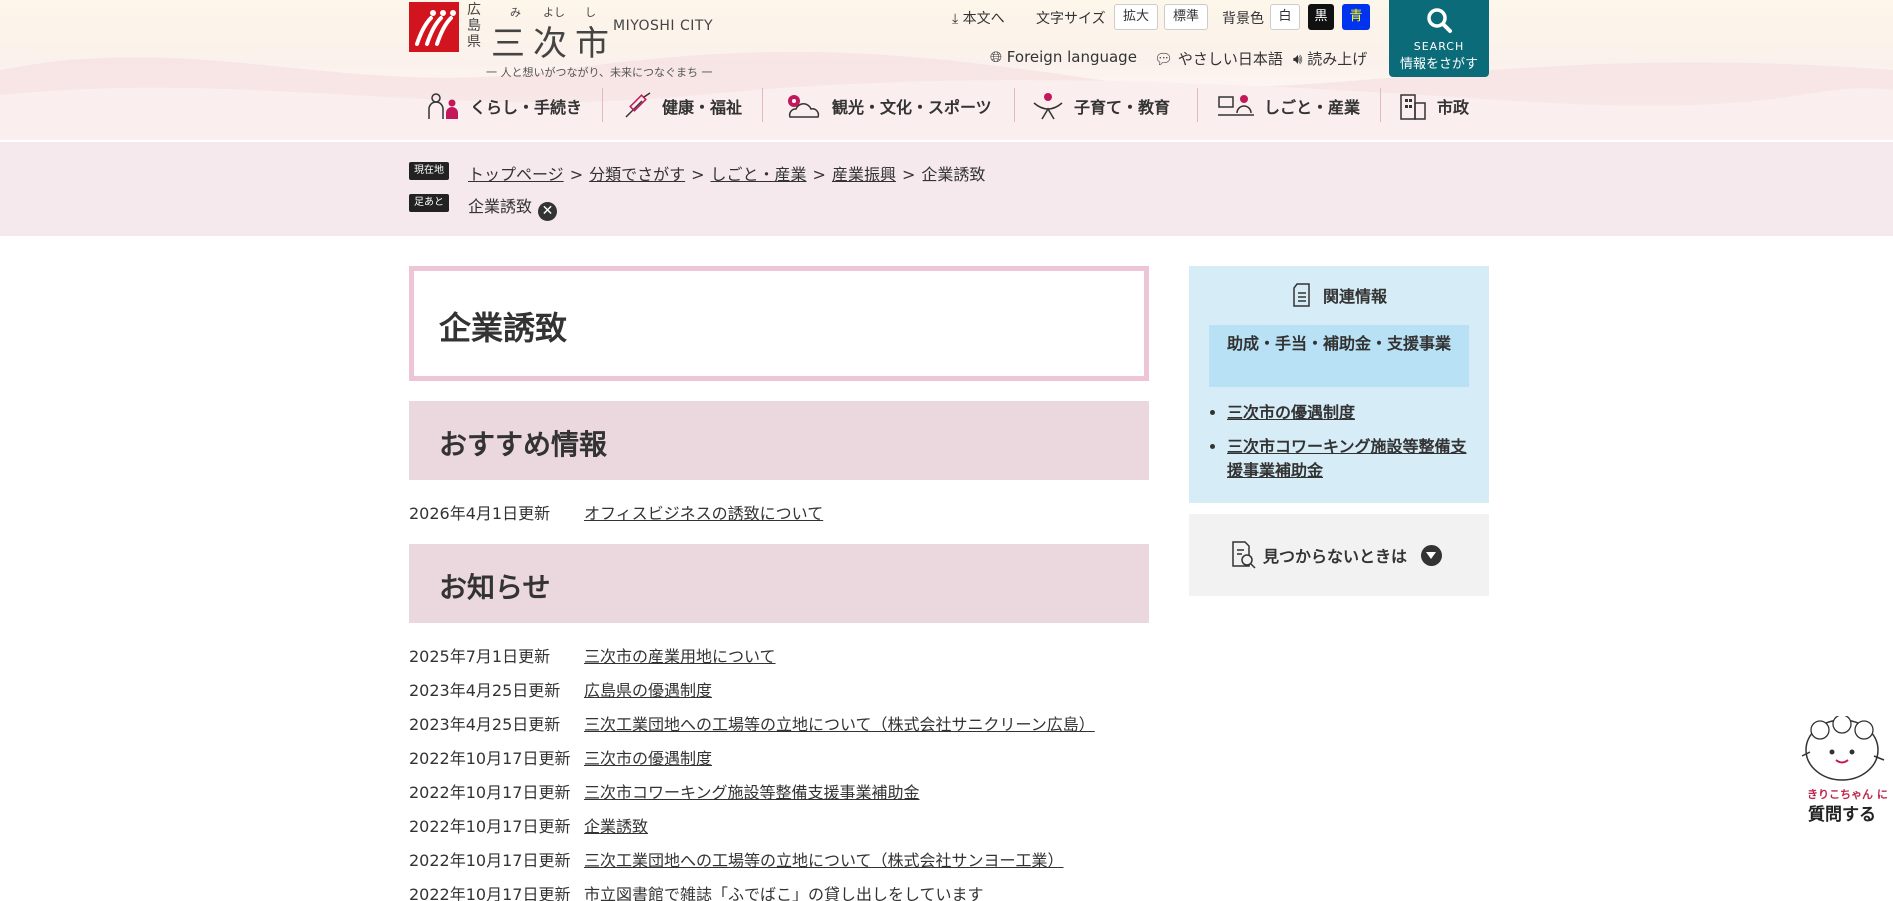 This screenshot has height=901, width=1893. I want to click on breadcrumb: トップページ > 分類でさがす > しごと・産業 > 産業振興 > 企業誘致, so click(727, 174).